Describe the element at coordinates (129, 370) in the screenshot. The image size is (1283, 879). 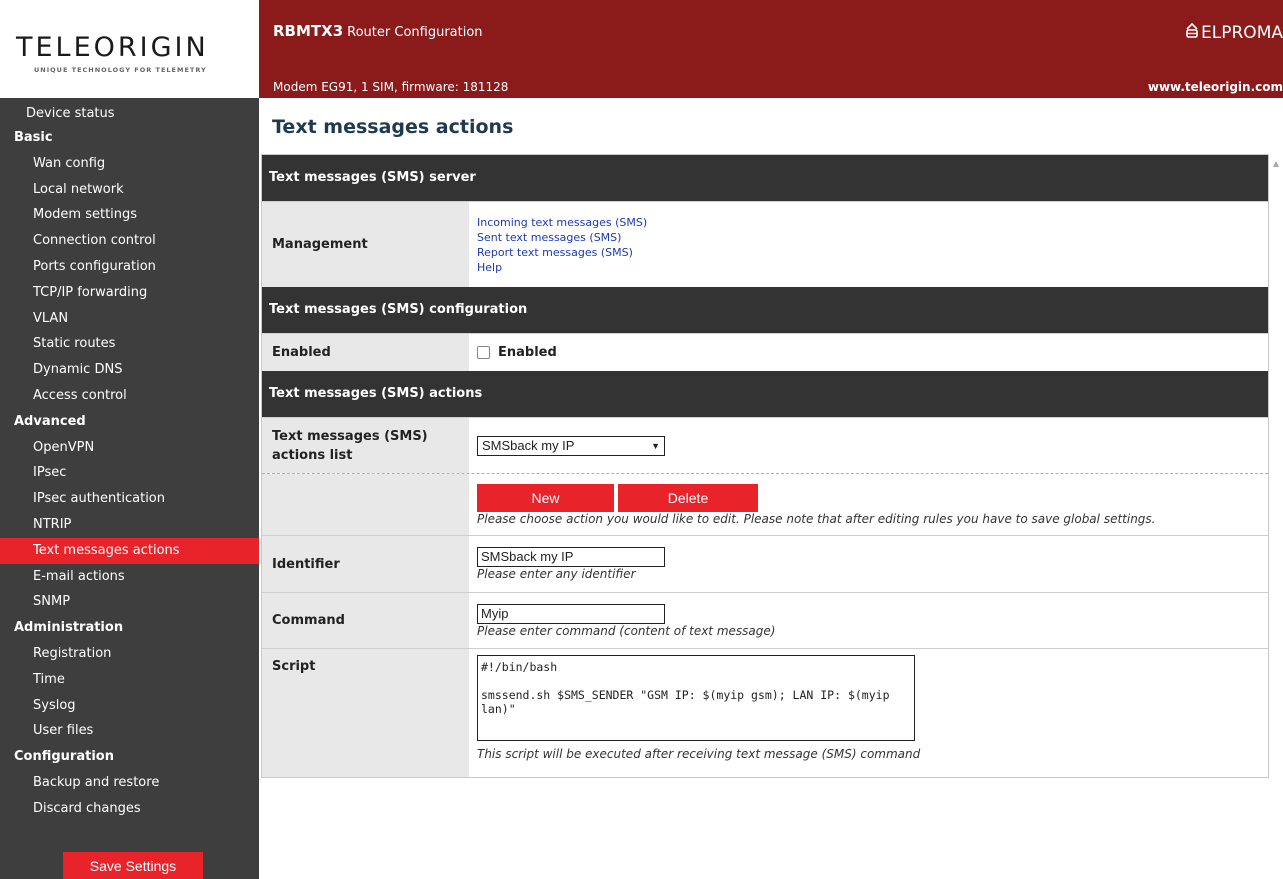
I see `sidebar-item-dynamic-dns: Dynamic DNS` at that location.